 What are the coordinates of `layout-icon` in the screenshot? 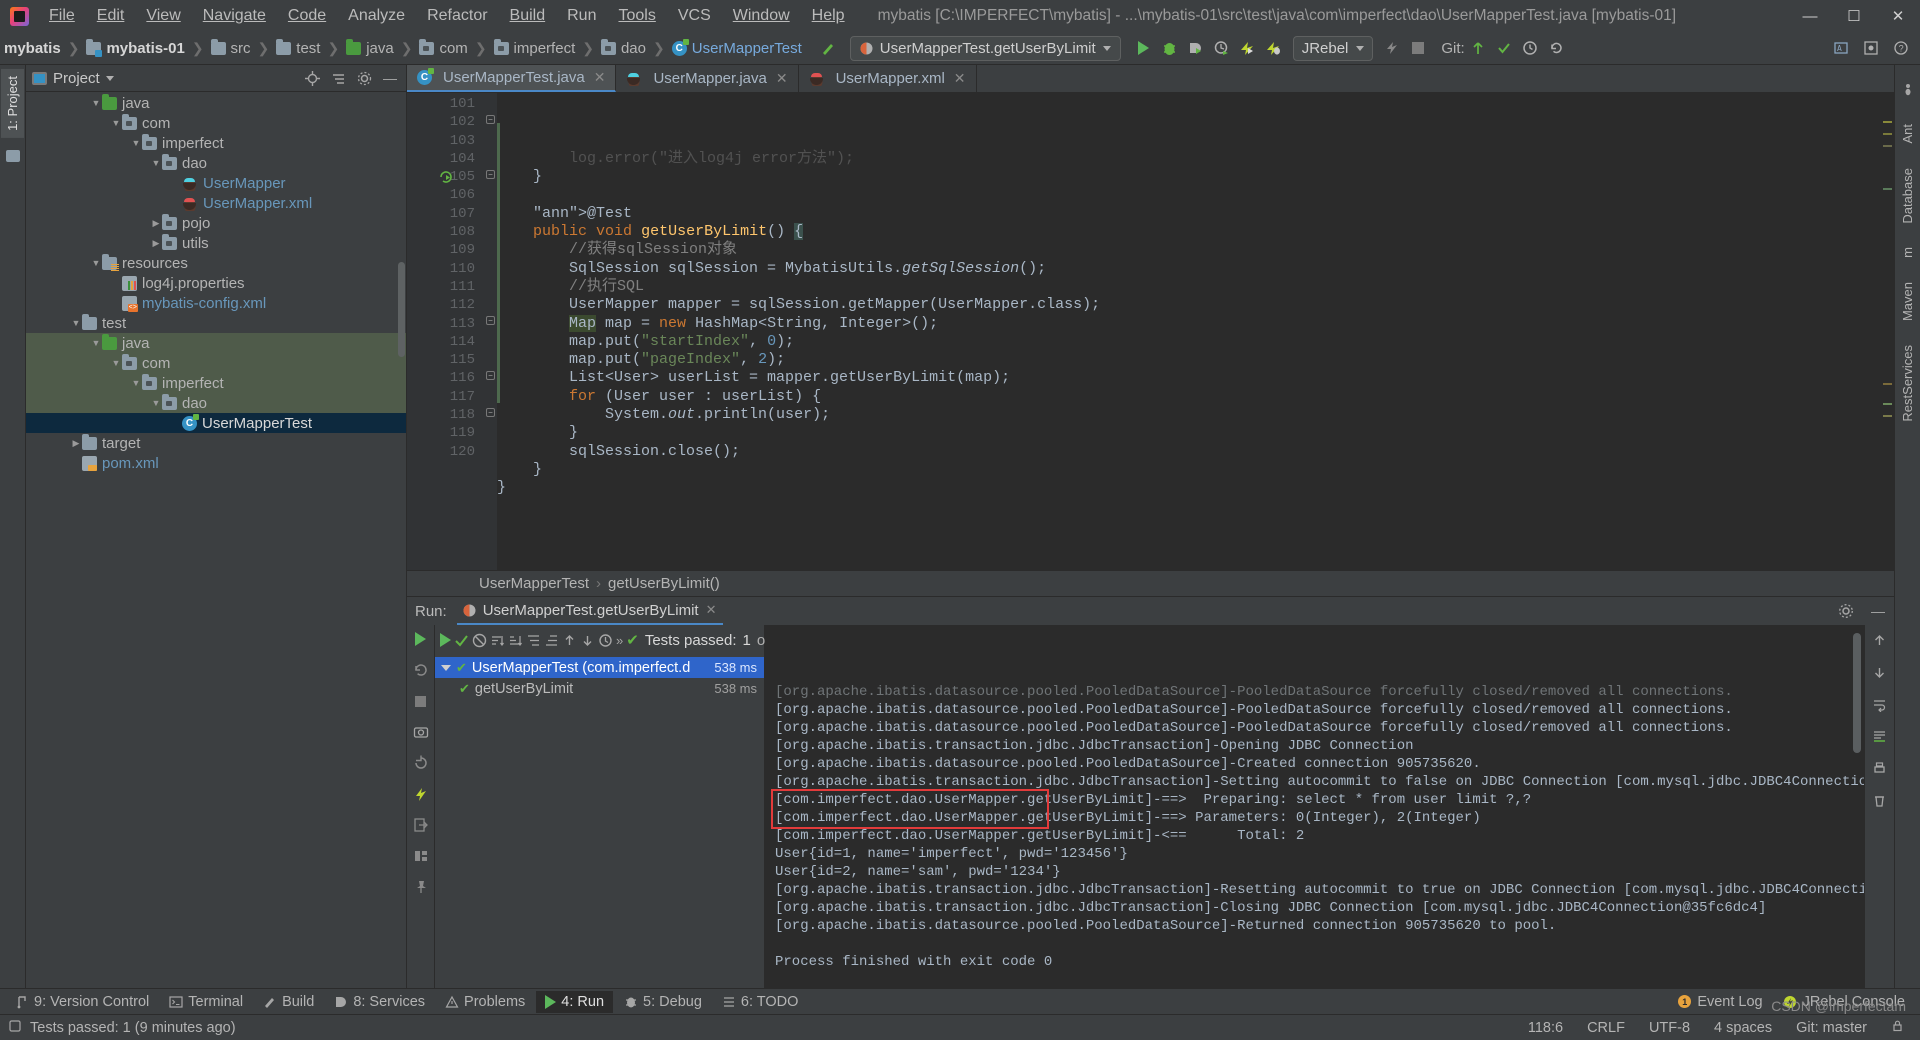 It's located at (421, 856).